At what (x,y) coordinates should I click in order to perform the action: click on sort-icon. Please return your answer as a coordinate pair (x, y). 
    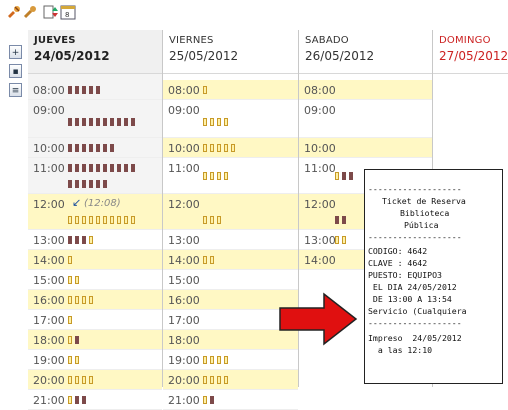
    Looking at the image, I should click on (51, 12).